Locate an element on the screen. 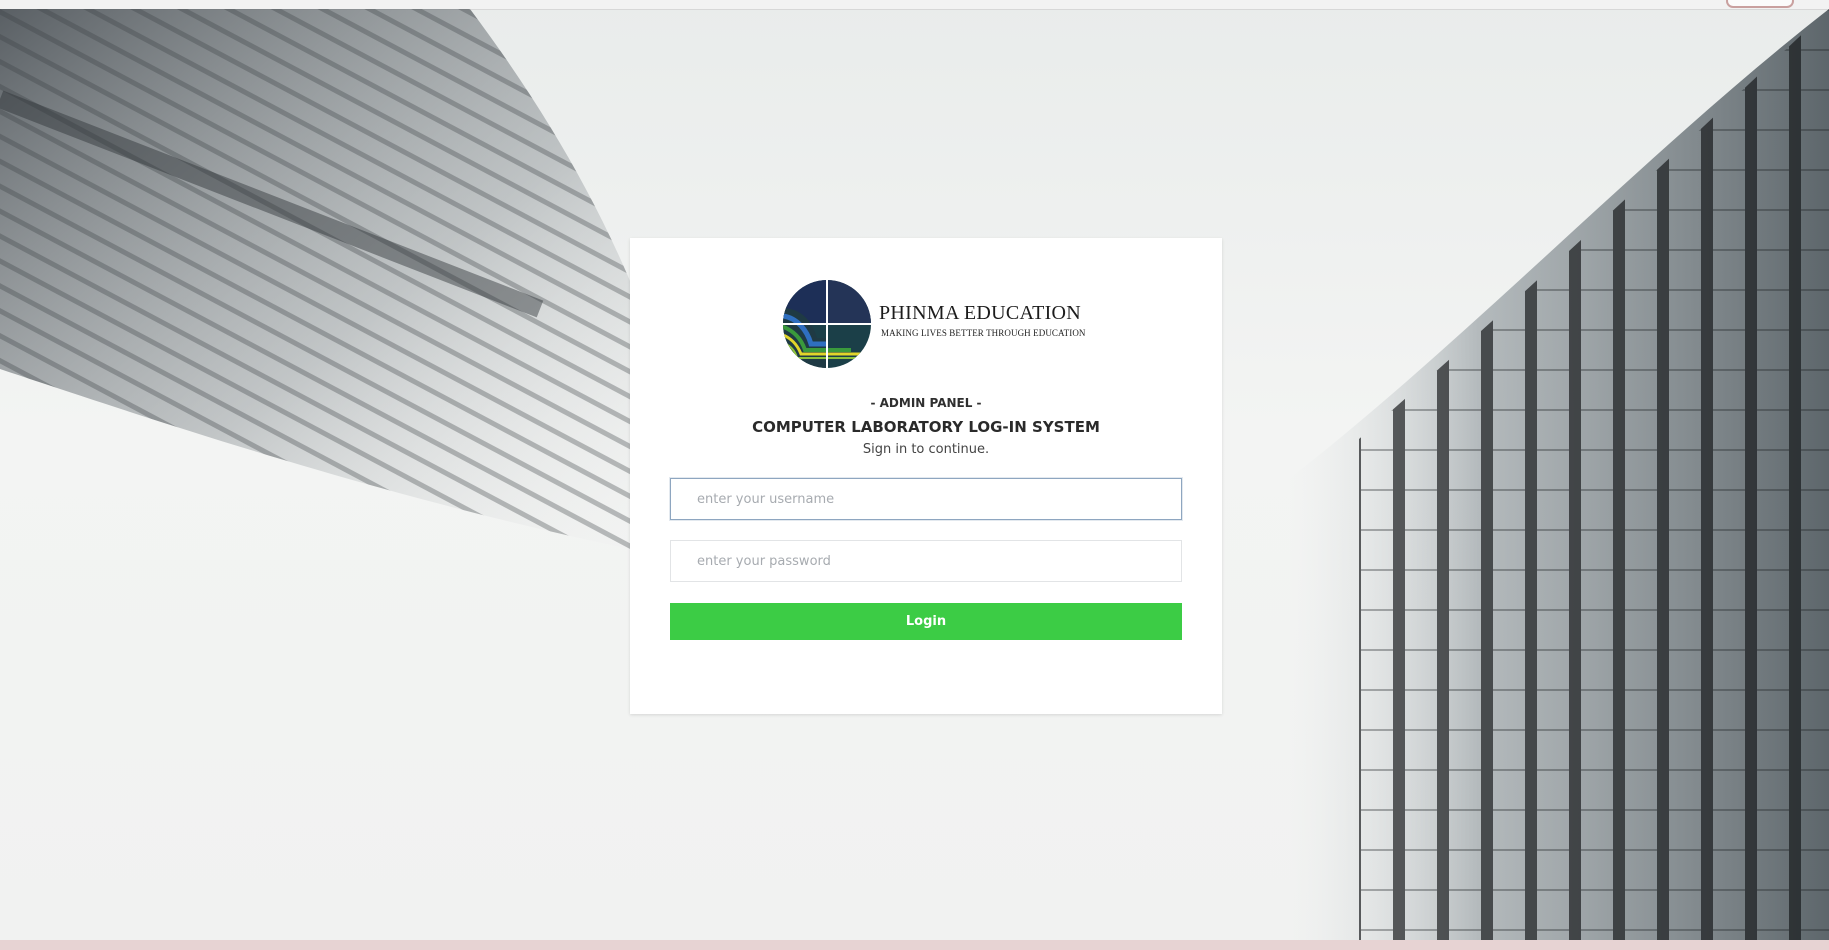 This screenshot has height=950, width=1829. admin-panel-label: - ADMIN PANEL - is located at coordinates (926, 403).